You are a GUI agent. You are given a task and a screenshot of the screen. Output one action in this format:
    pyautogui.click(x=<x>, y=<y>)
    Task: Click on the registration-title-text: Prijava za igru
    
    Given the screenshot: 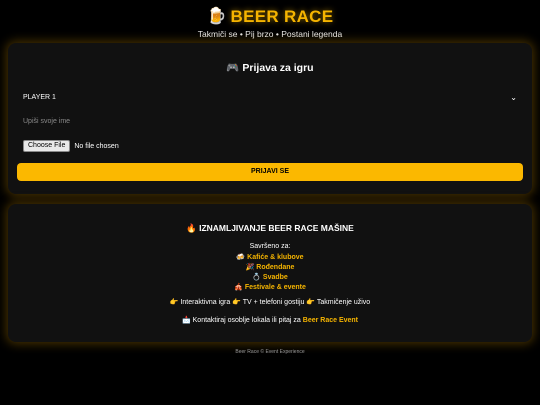 What is the action you would take?
    pyautogui.click(x=278, y=68)
    